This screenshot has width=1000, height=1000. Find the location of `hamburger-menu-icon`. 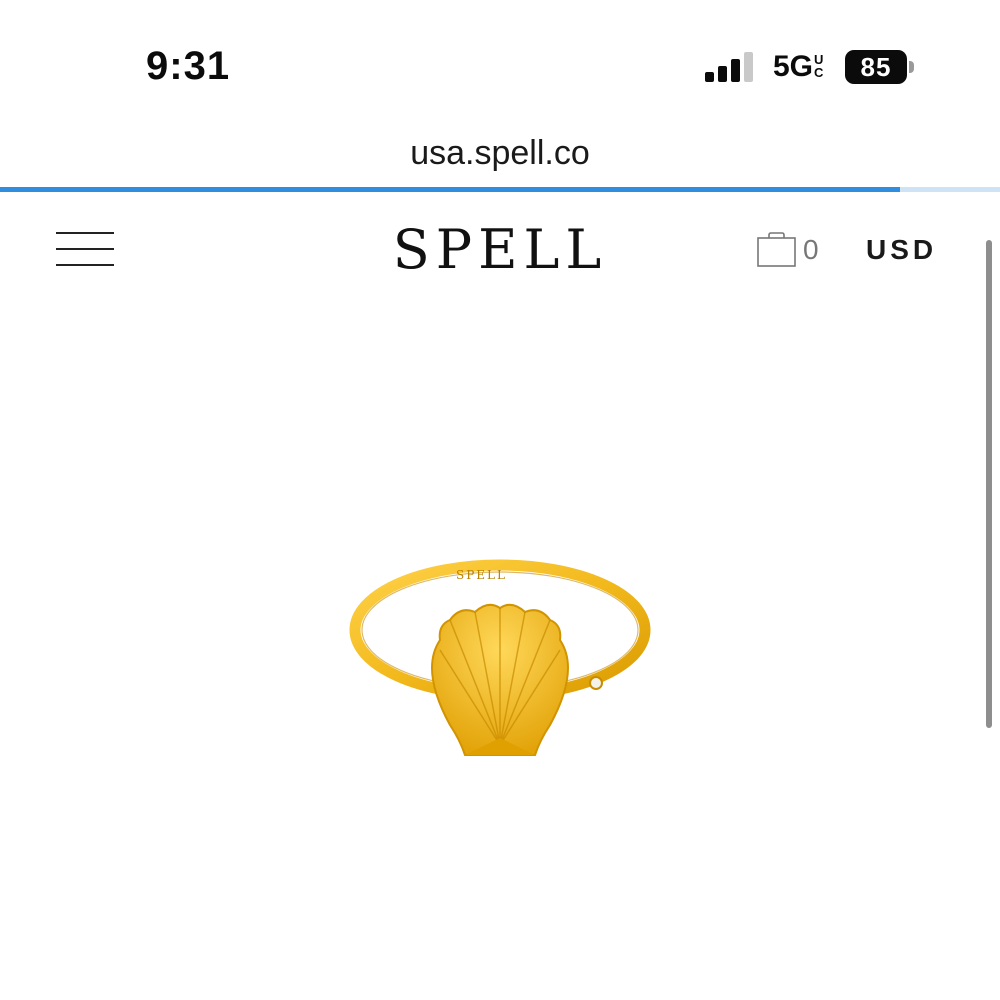

hamburger-menu-icon is located at coordinates (85, 250).